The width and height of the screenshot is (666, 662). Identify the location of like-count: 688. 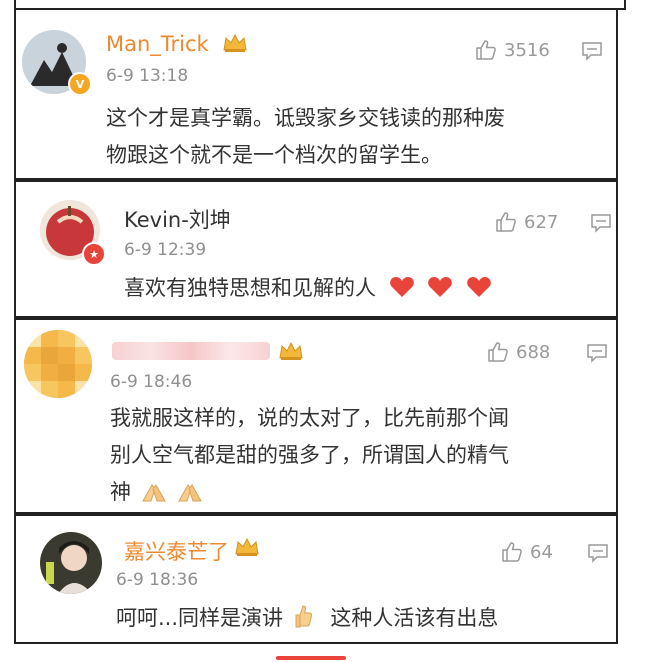
(533, 352).